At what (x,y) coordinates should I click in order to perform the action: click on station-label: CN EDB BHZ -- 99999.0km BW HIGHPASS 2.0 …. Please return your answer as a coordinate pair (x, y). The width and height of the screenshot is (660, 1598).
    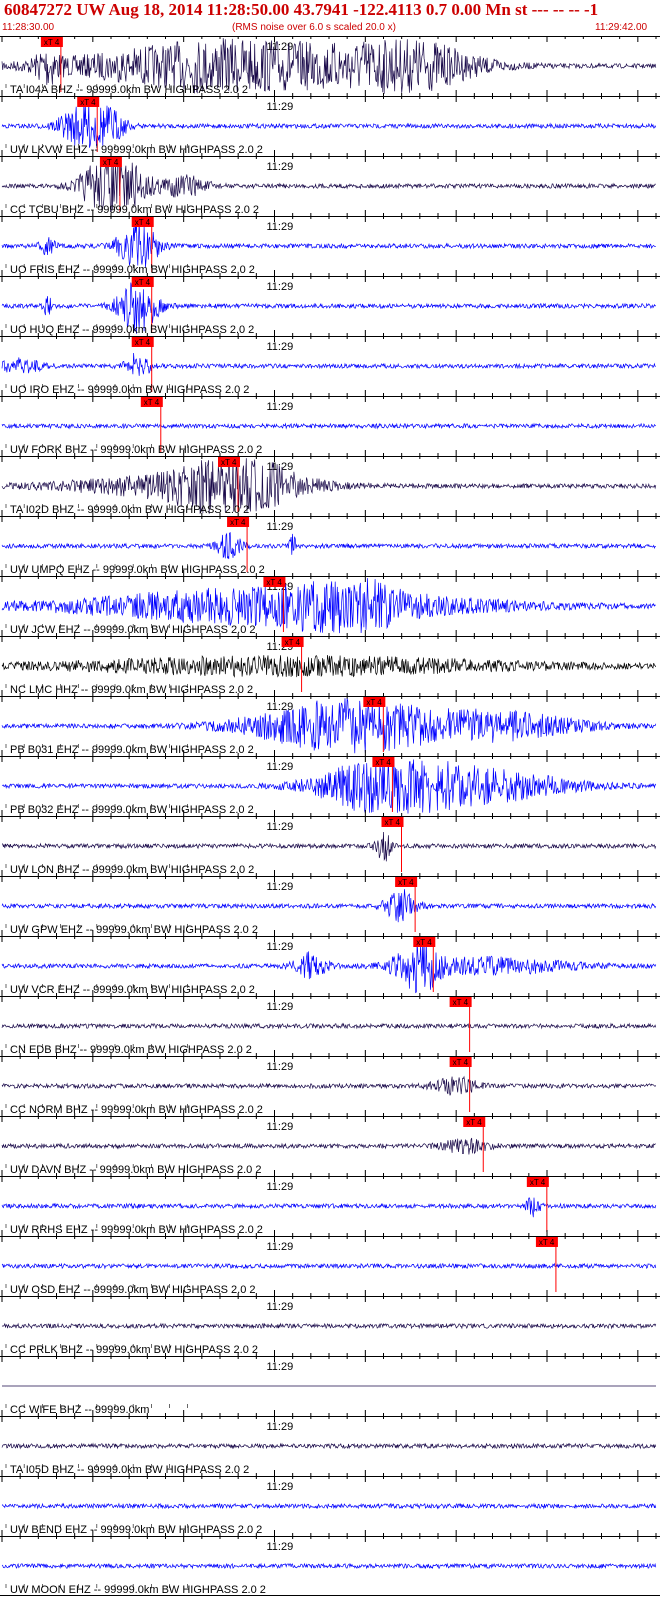
    Looking at the image, I should click on (131, 1050).